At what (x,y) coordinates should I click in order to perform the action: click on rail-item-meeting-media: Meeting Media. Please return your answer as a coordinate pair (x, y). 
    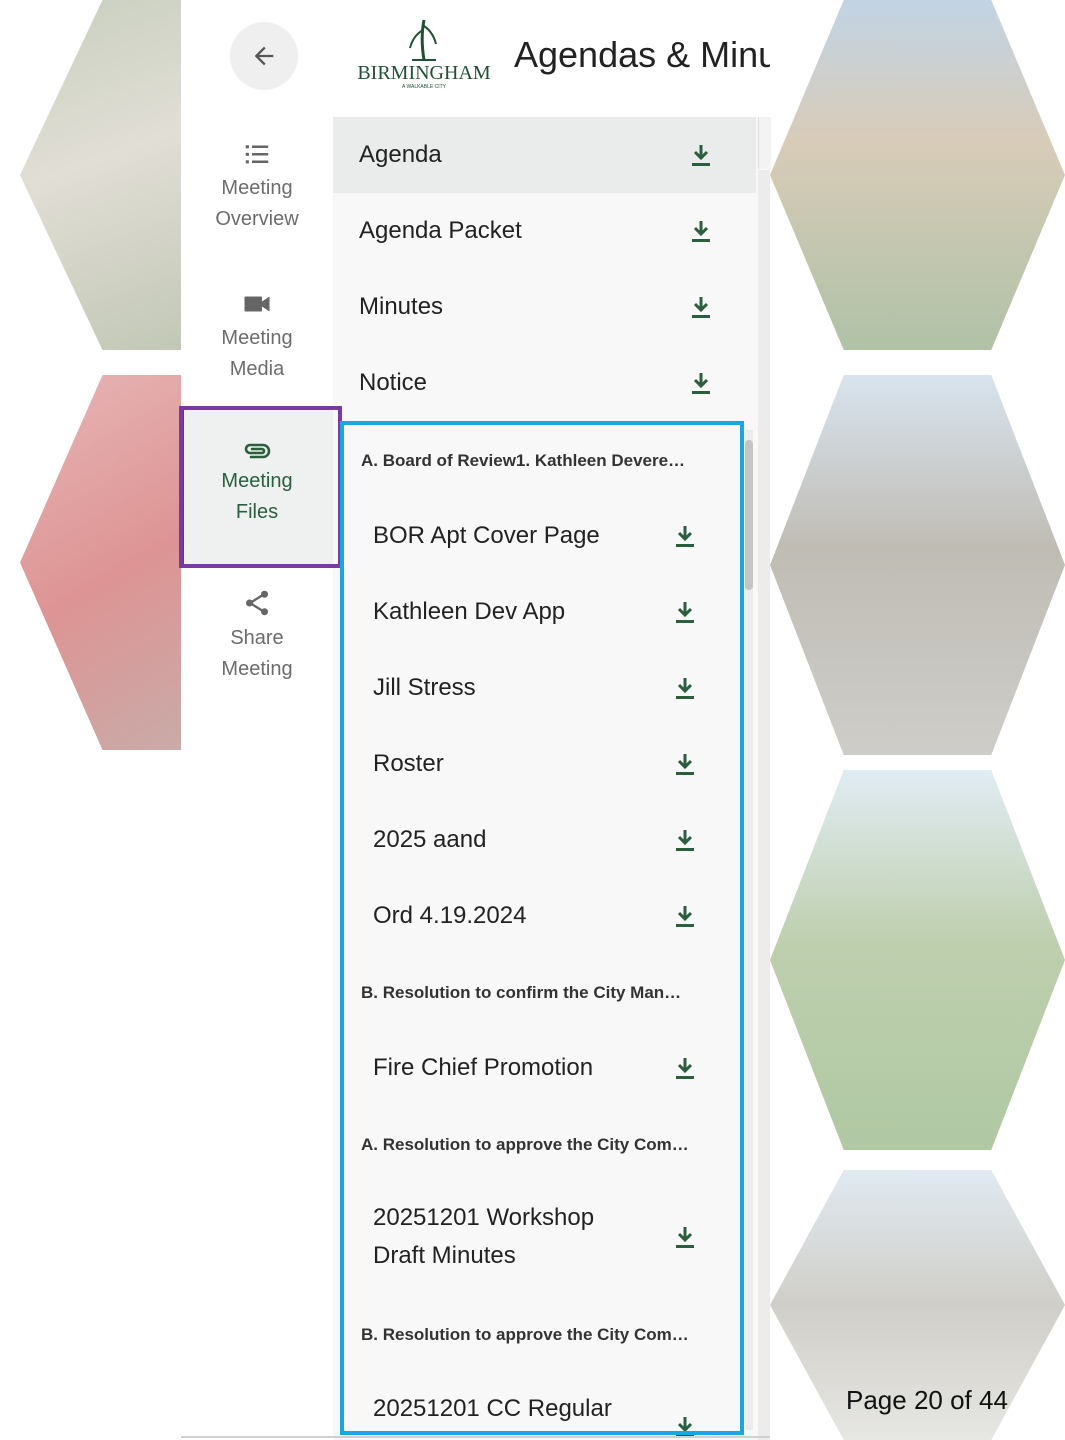
    Looking at the image, I should click on (257, 348).